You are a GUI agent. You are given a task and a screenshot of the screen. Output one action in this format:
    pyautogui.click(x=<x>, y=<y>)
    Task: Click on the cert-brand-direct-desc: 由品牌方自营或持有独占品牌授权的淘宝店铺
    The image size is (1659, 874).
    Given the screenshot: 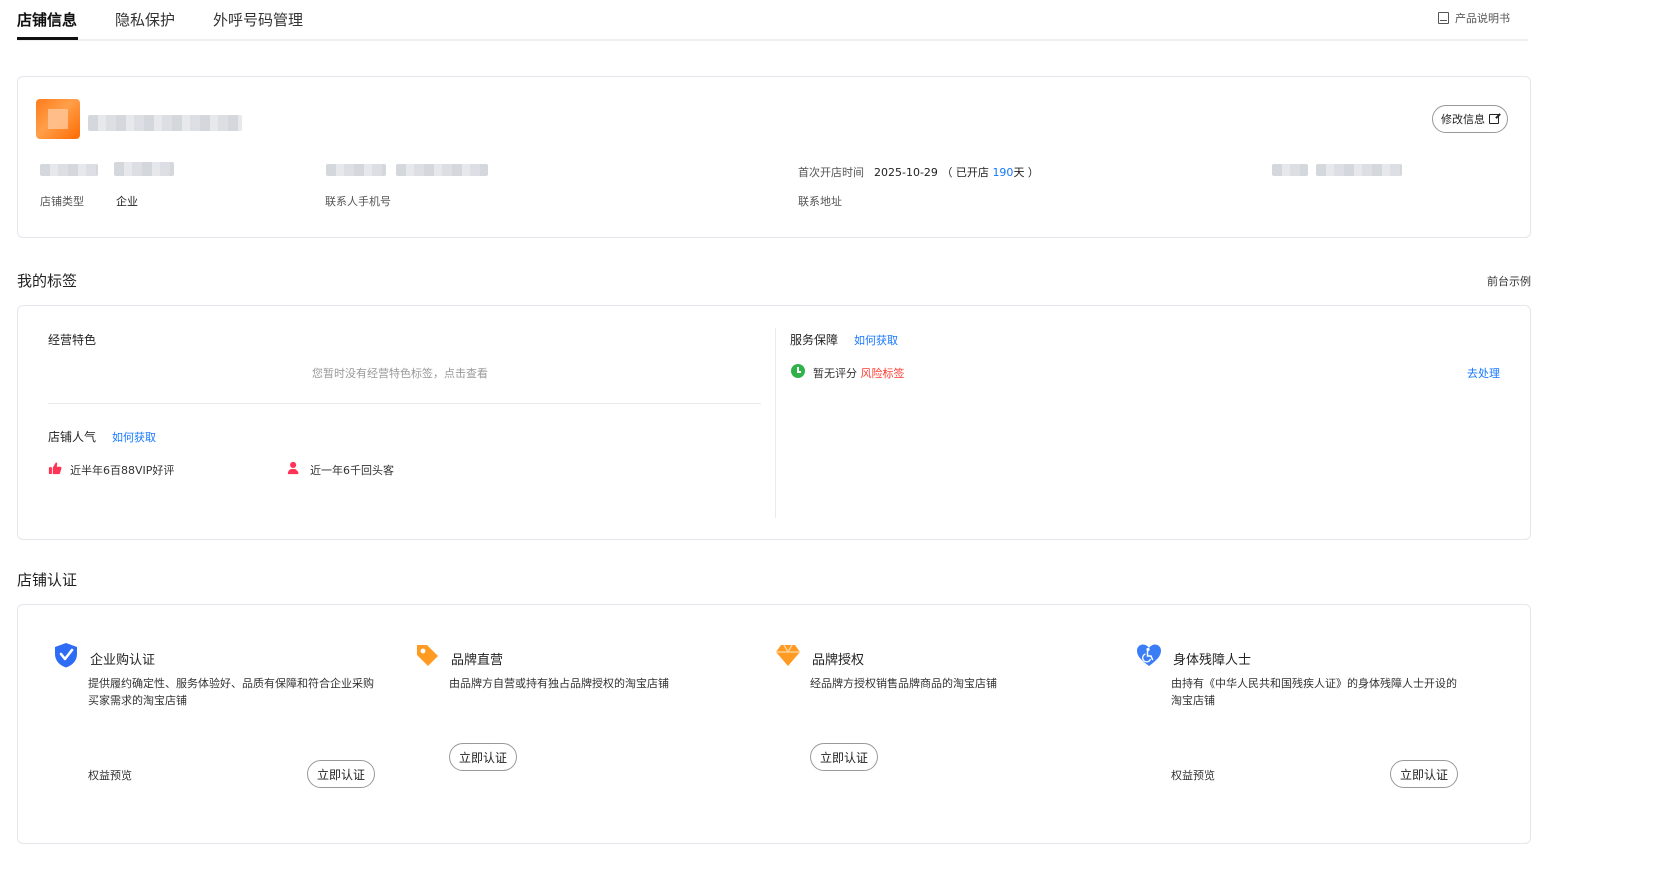 What is the action you would take?
    pyautogui.click(x=559, y=683)
    